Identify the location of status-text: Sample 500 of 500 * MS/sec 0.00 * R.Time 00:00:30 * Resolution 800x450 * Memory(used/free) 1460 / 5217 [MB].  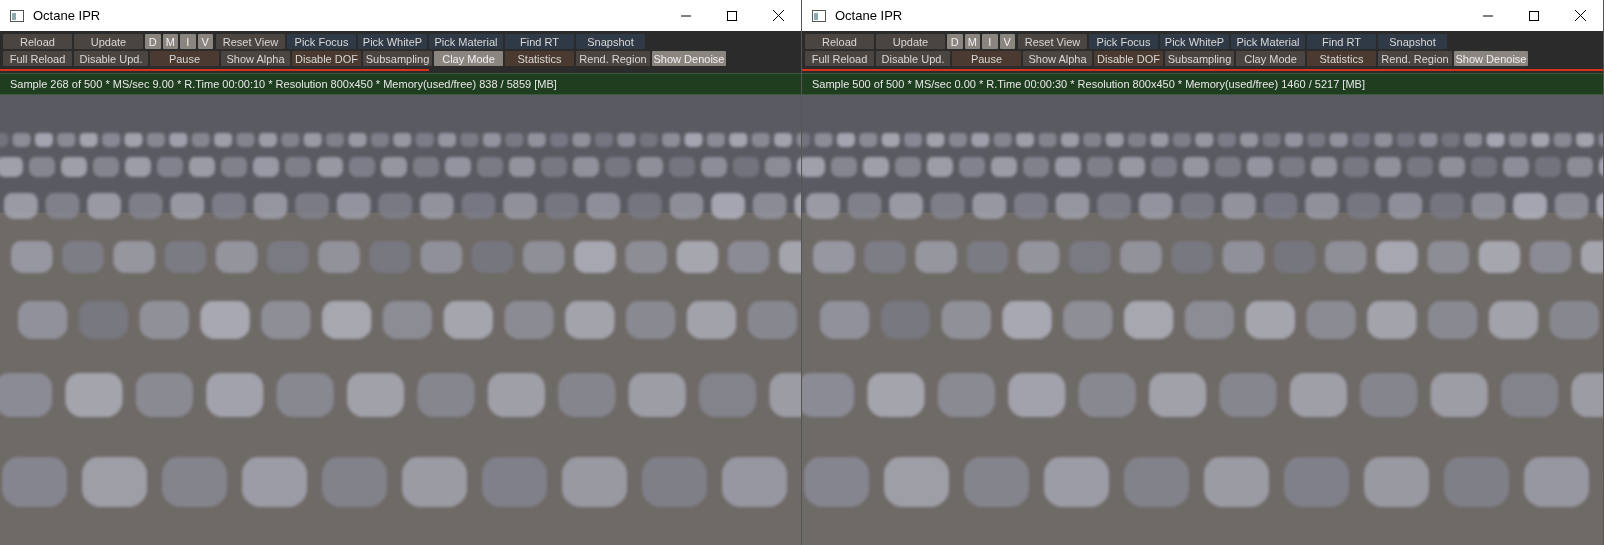
(1088, 84).